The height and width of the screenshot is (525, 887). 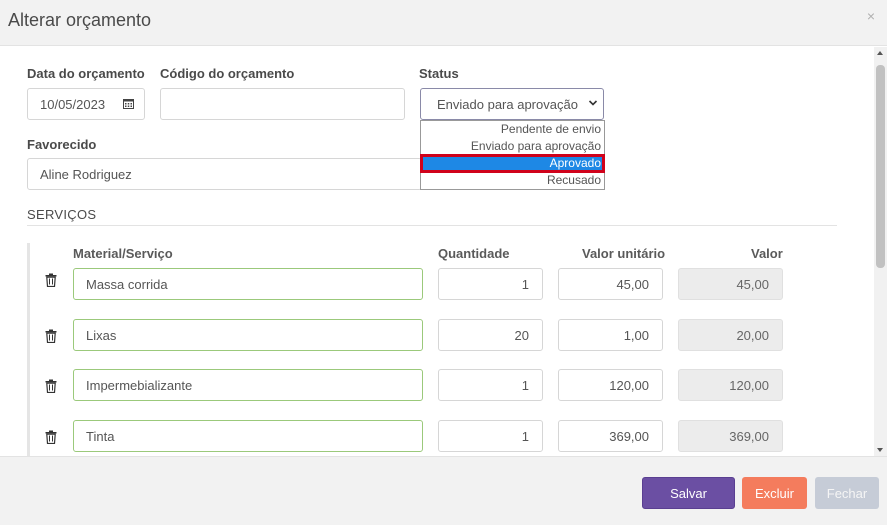 I want to click on column-quantity: Quantidade, so click(x=474, y=253).